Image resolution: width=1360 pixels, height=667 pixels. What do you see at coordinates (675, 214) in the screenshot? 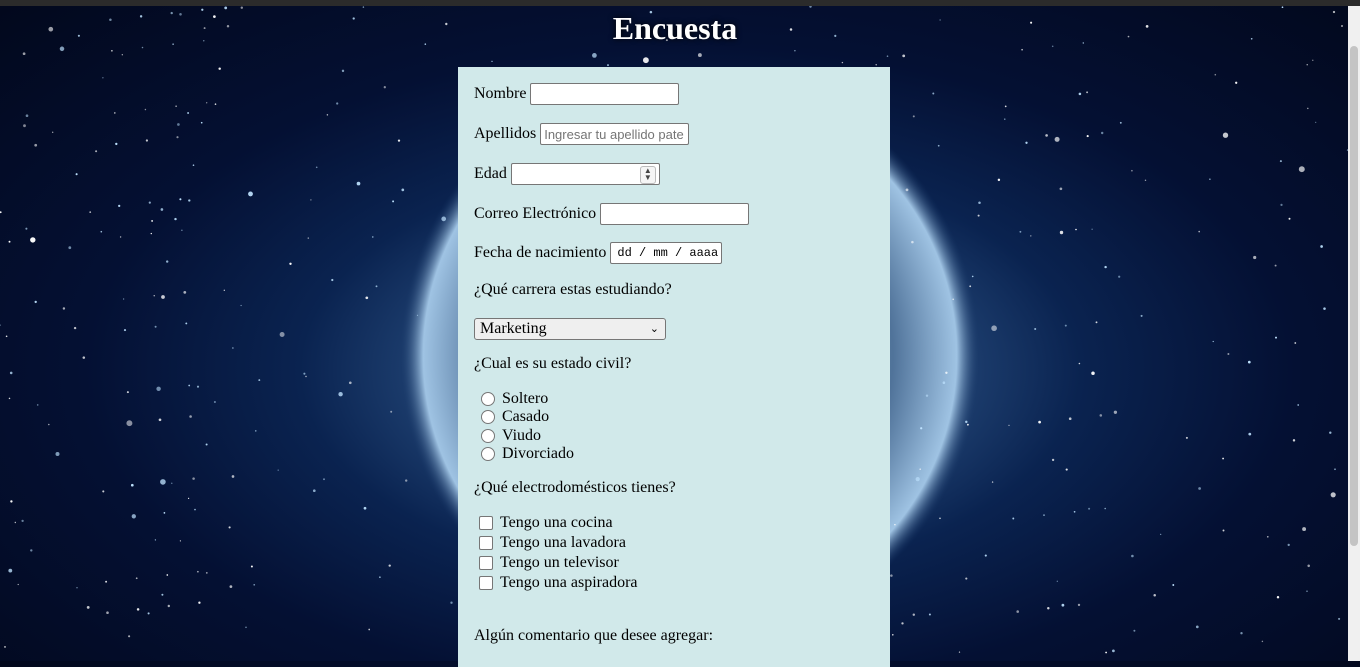
I see `correo-input` at bounding box center [675, 214].